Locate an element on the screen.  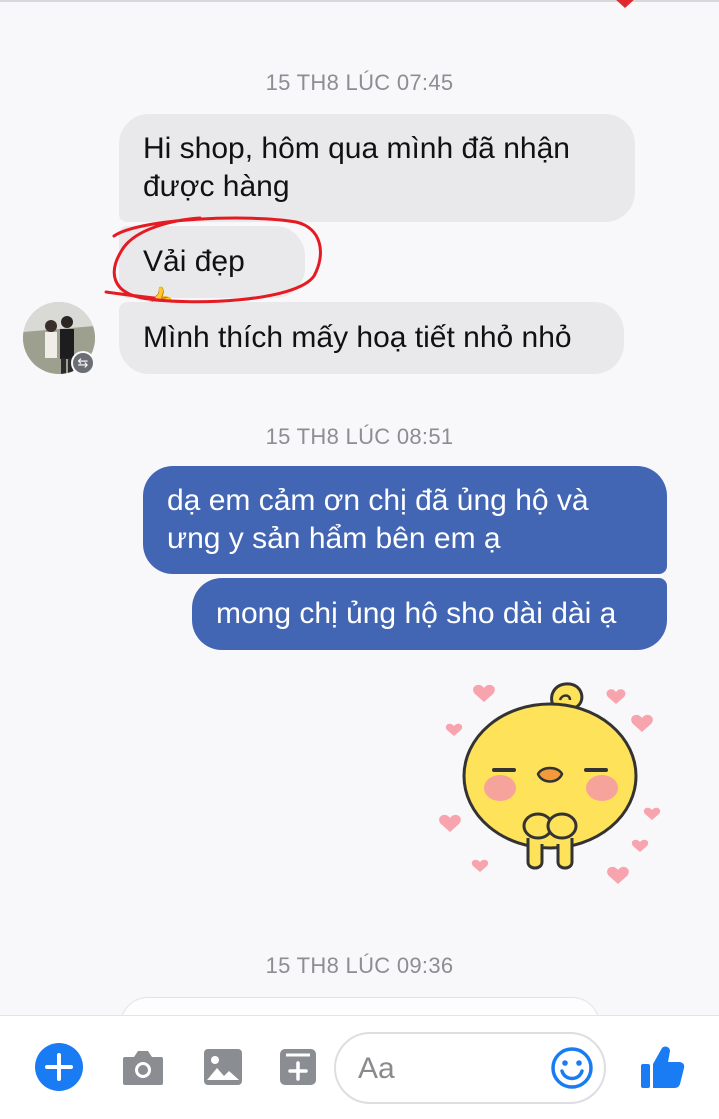
like-icon is located at coordinates (662, 1067).